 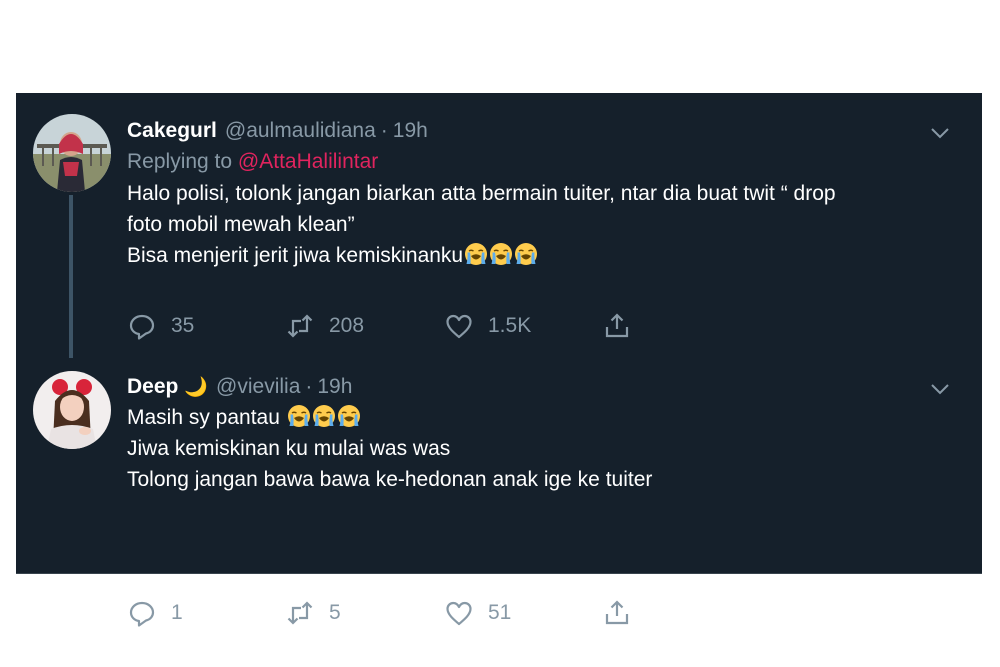 What do you see at coordinates (308, 161) in the screenshot?
I see `mention-link: @AttaHalilintar` at bounding box center [308, 161].